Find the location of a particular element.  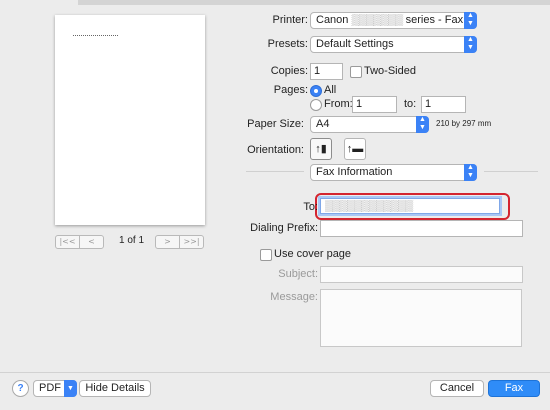

cancel-button: Cancel is located at coordinates (457, 388).